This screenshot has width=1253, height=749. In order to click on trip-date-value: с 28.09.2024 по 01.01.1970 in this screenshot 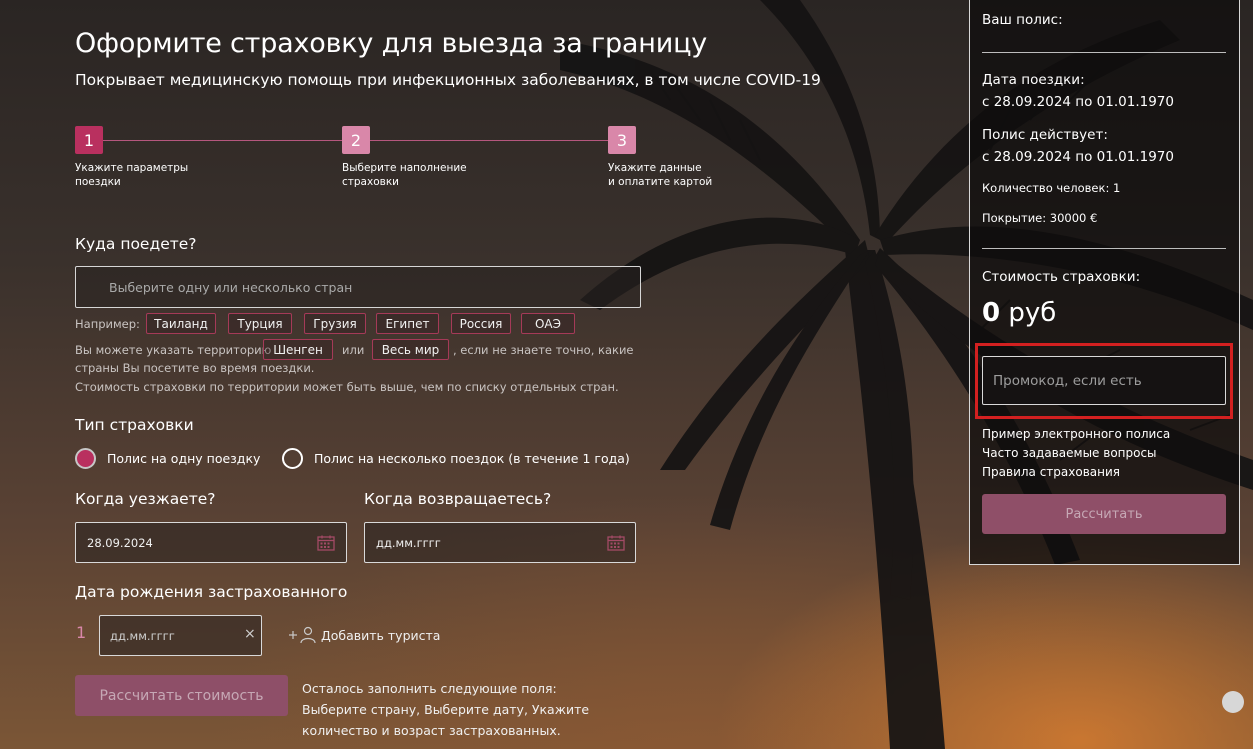, I will do `click(1078, 102)`.